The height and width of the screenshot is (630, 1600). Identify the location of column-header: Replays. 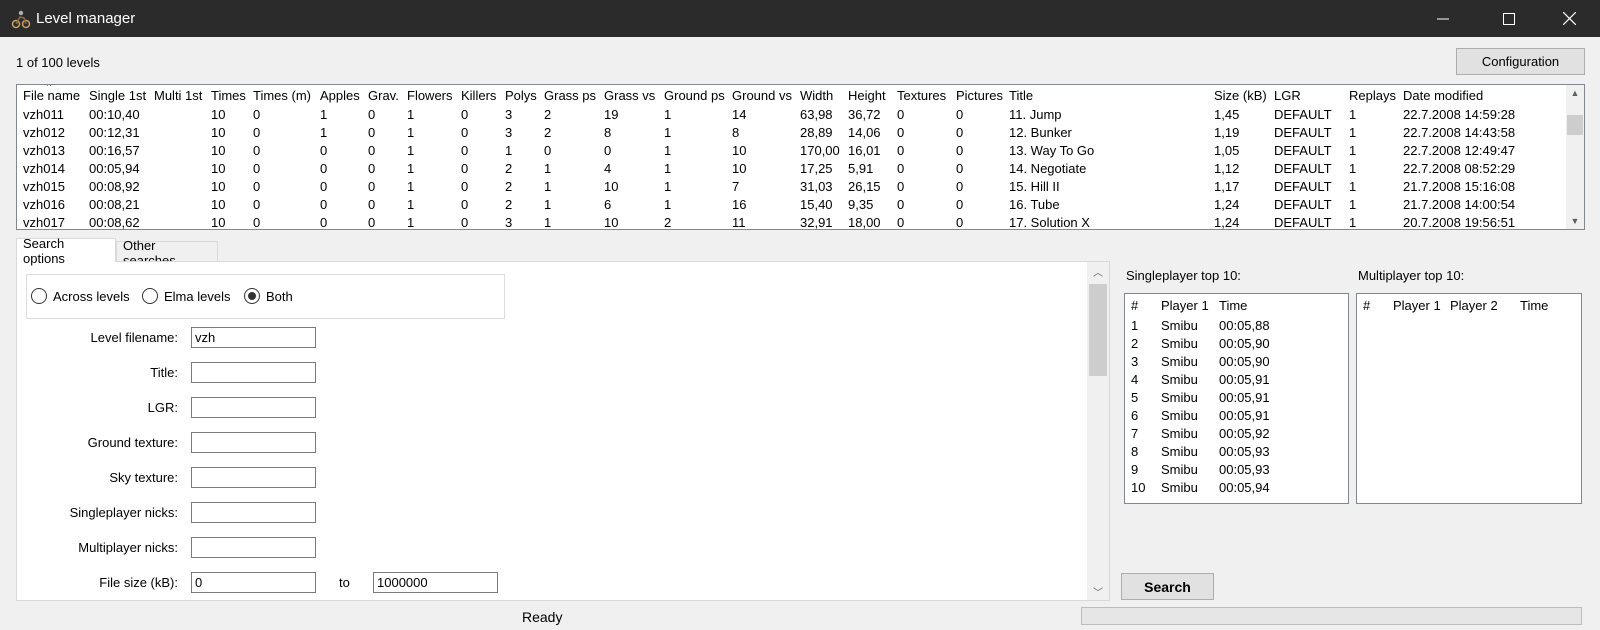
(1372, 95).